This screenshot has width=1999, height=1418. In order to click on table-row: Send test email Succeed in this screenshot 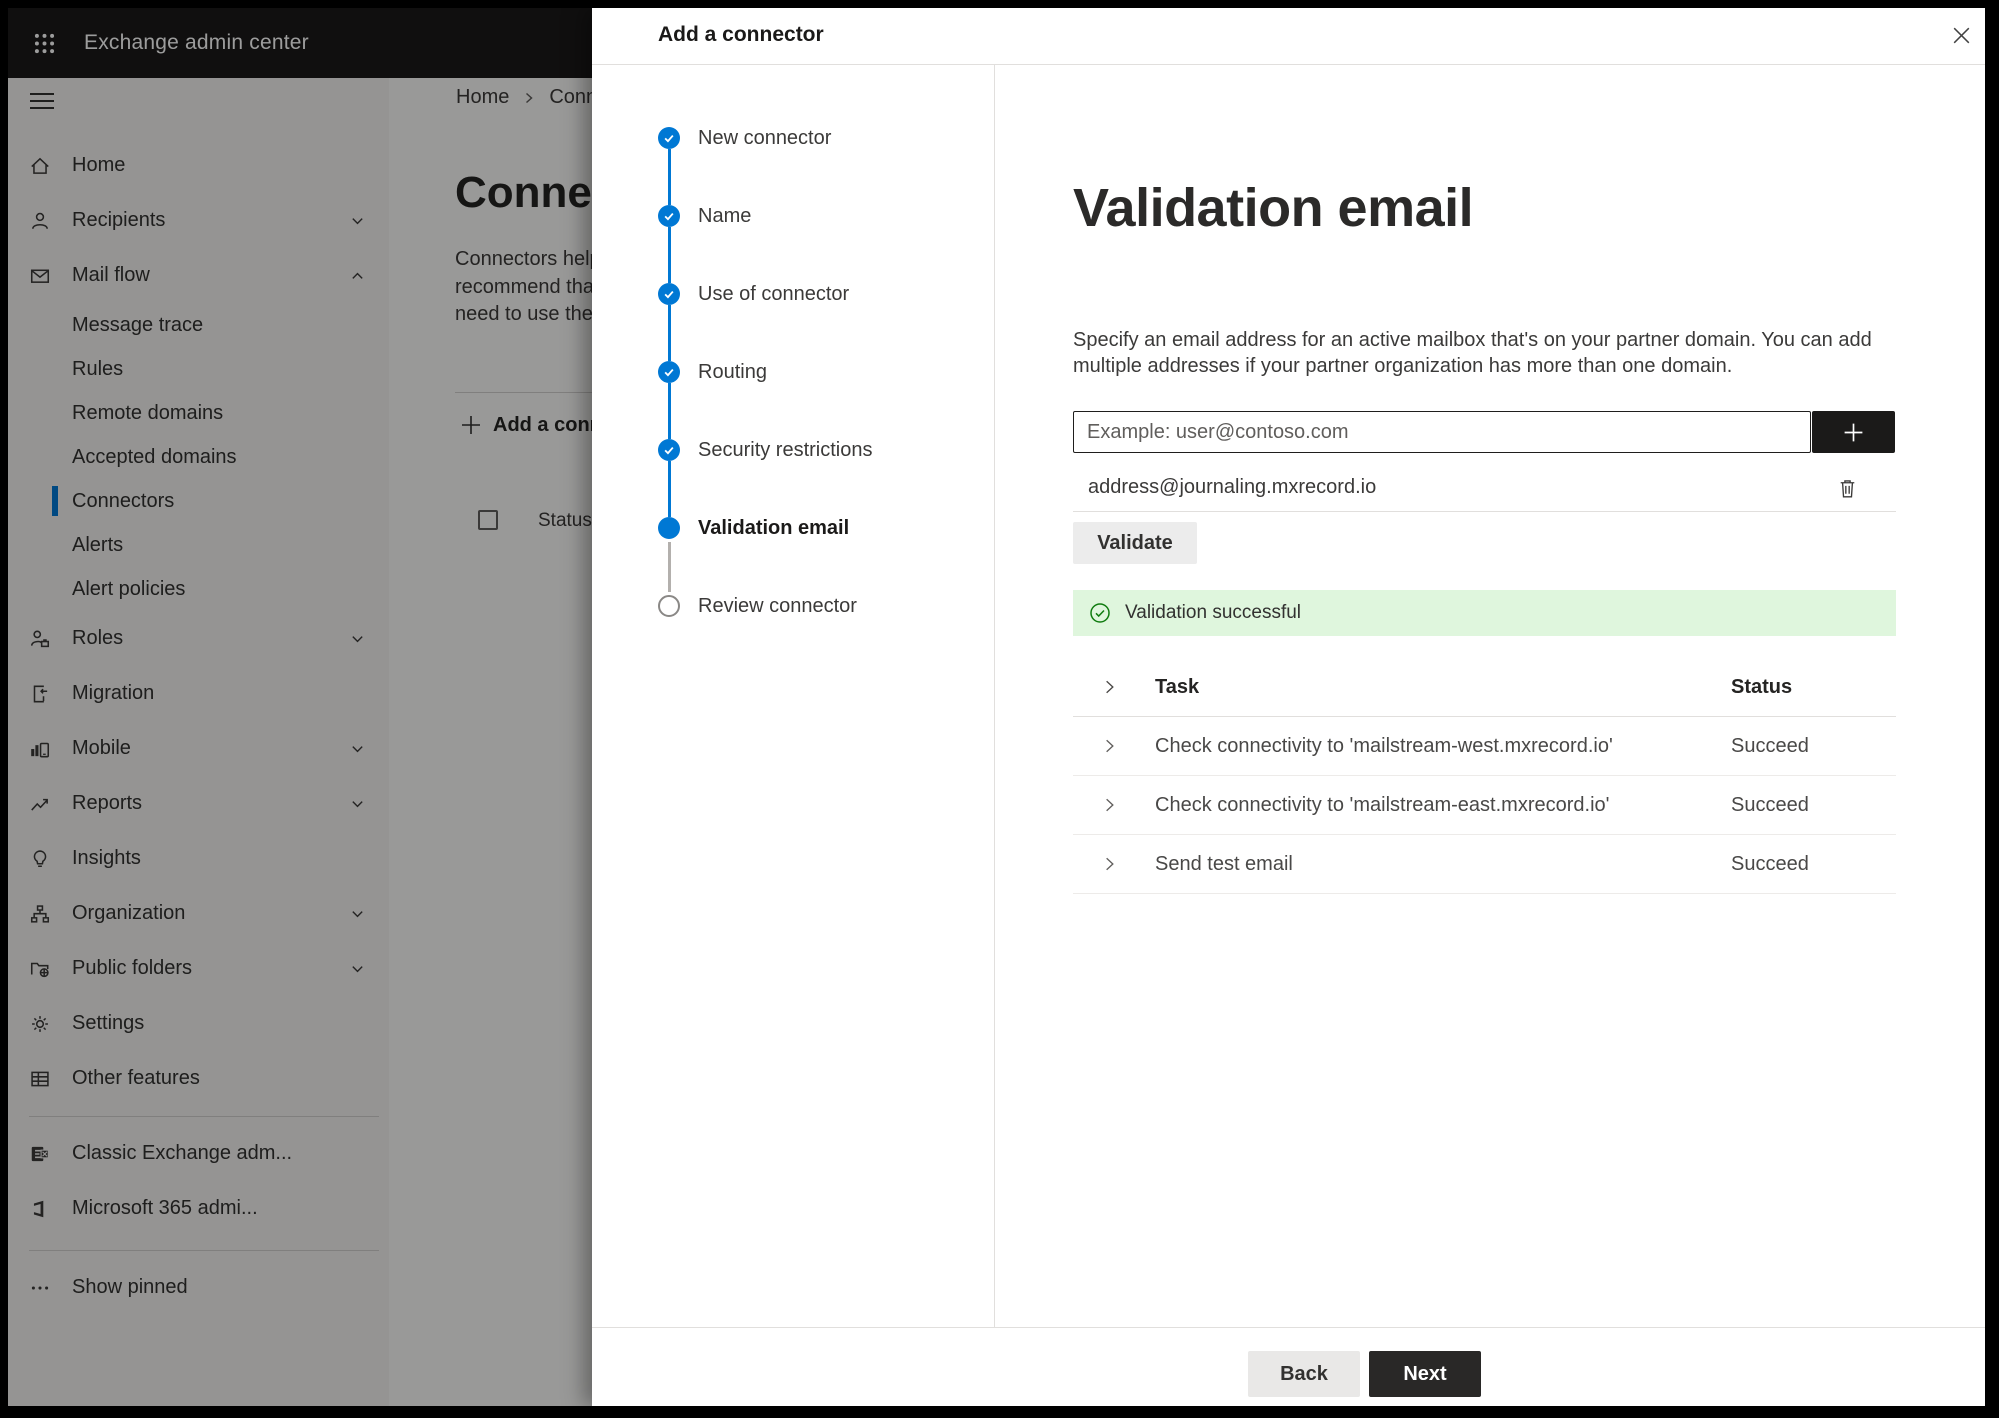, I will do `click(1484, 864)`.